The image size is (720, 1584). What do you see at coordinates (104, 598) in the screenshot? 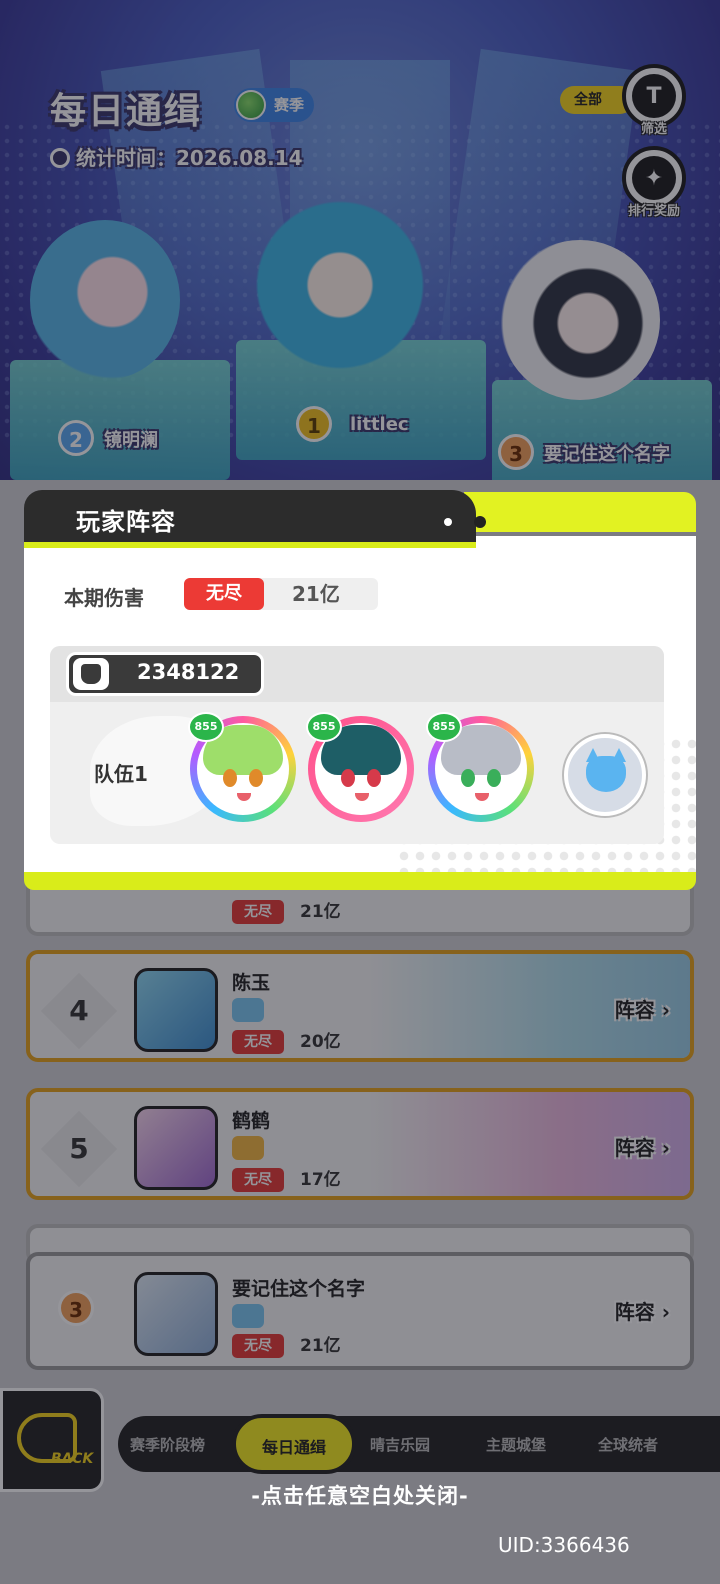
I see `damage-label: 本期伤害` at bounding box center [104, 598].